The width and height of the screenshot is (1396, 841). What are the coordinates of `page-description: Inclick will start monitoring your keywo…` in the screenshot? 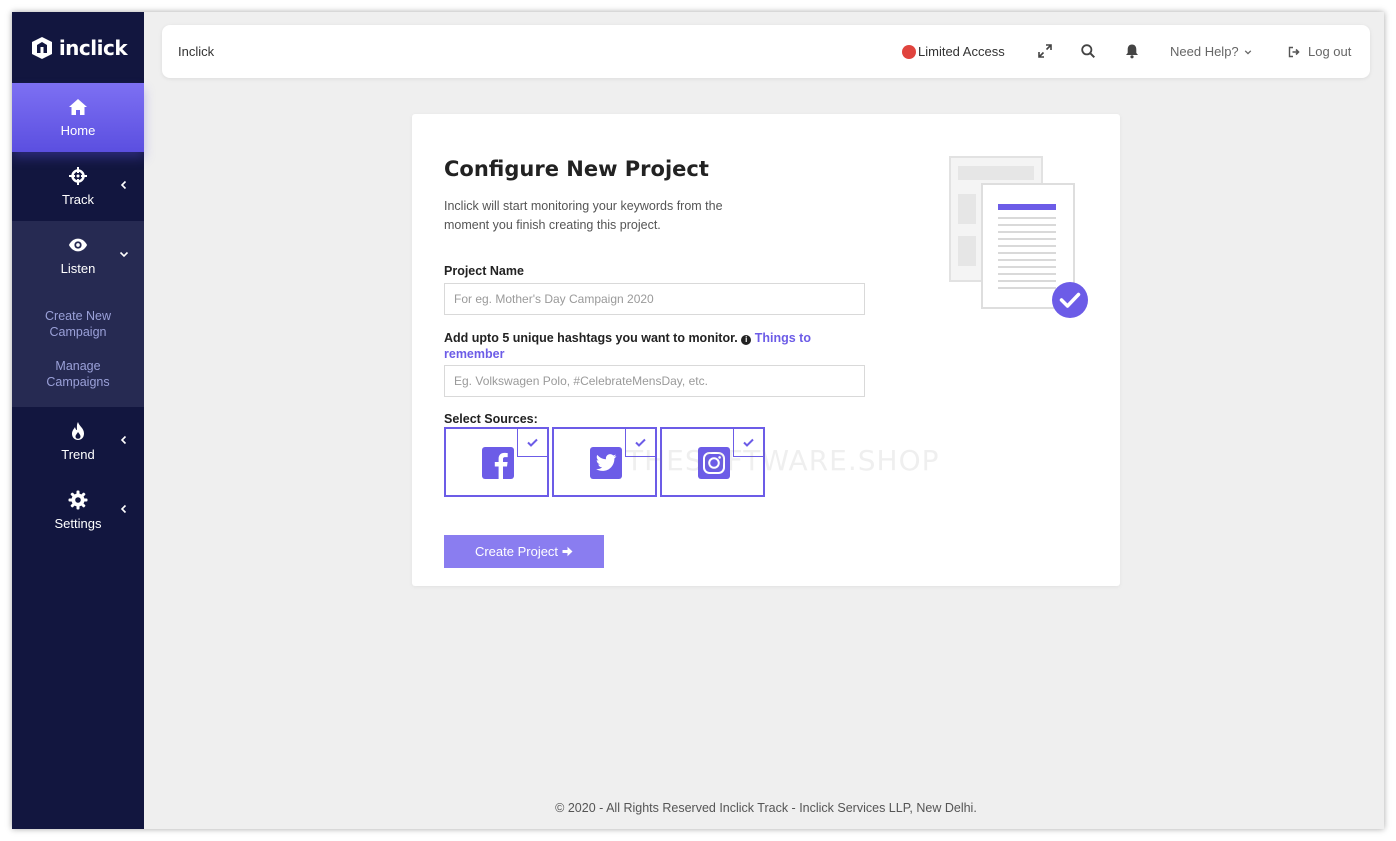 It's located at (583, 215).